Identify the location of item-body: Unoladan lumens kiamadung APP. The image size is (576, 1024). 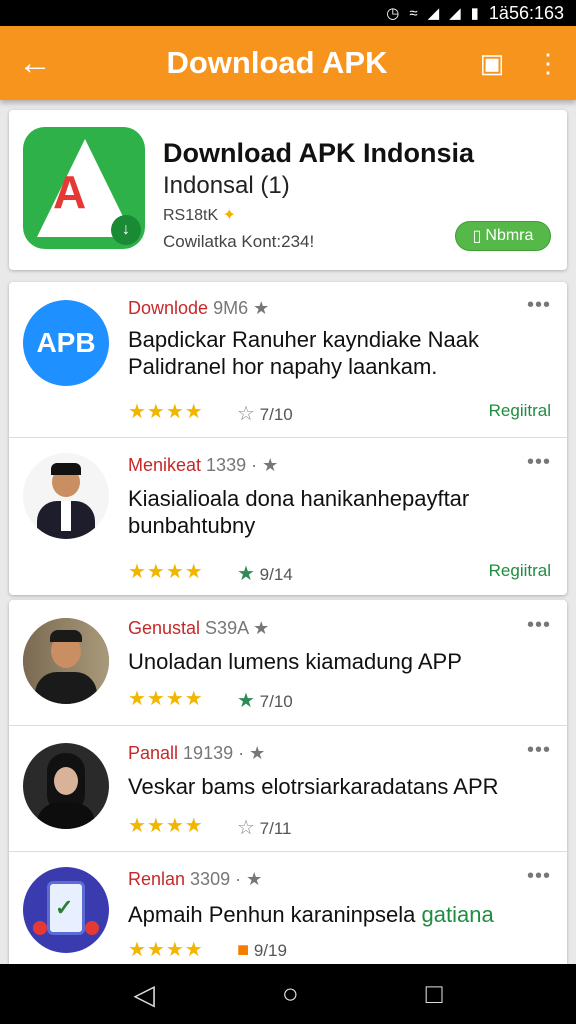
(295, 661).